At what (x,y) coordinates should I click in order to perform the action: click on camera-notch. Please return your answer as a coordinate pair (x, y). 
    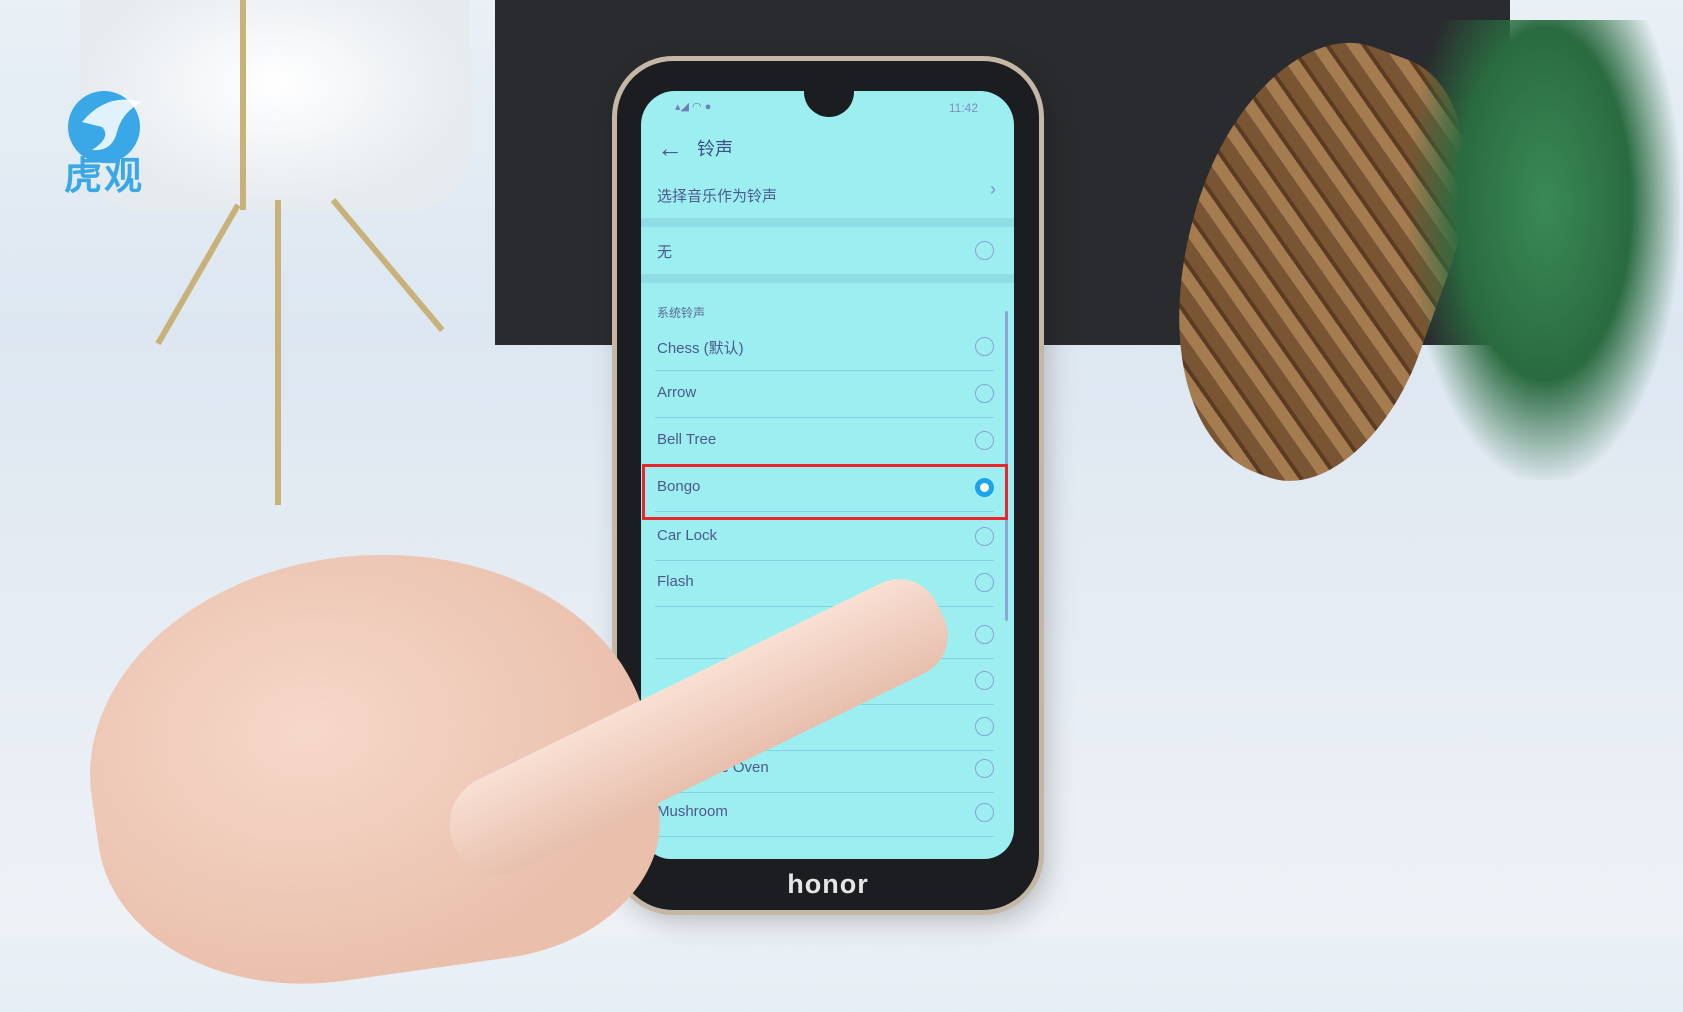
    Looking at the image, I should click on (829, 104).